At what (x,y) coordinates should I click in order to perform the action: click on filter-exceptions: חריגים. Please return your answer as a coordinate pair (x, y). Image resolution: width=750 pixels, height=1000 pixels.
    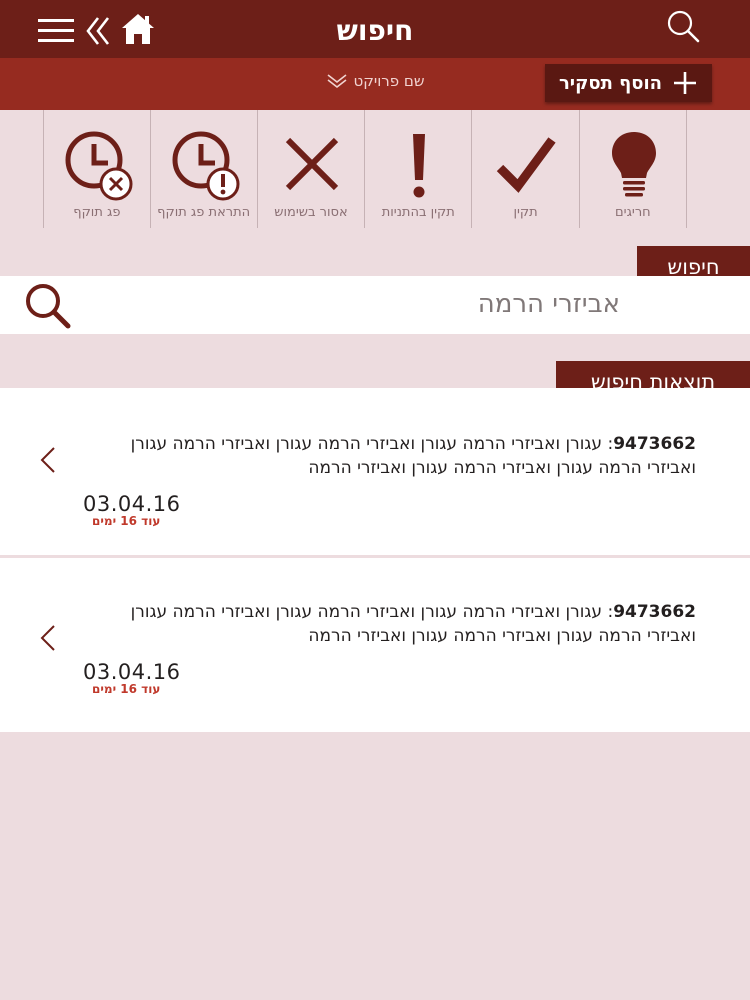
    Looking at the image, I should click on (633, 169).